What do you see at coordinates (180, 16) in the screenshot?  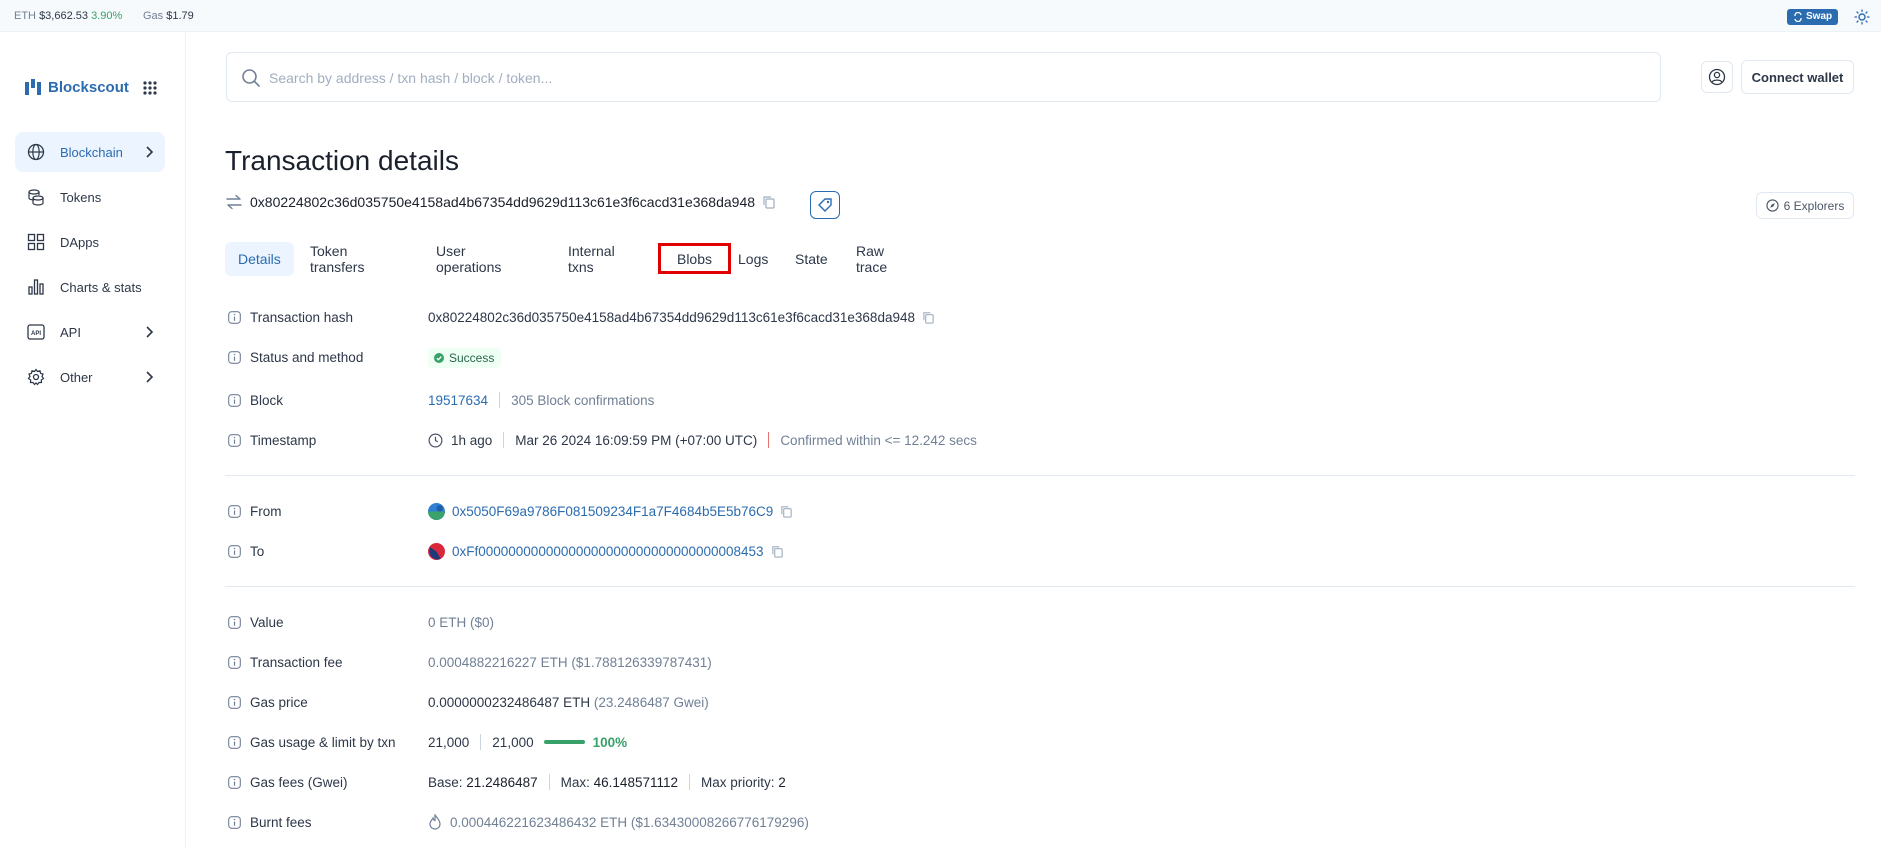 I see `gas-price: $1.79` at bounding box center [180, 16].